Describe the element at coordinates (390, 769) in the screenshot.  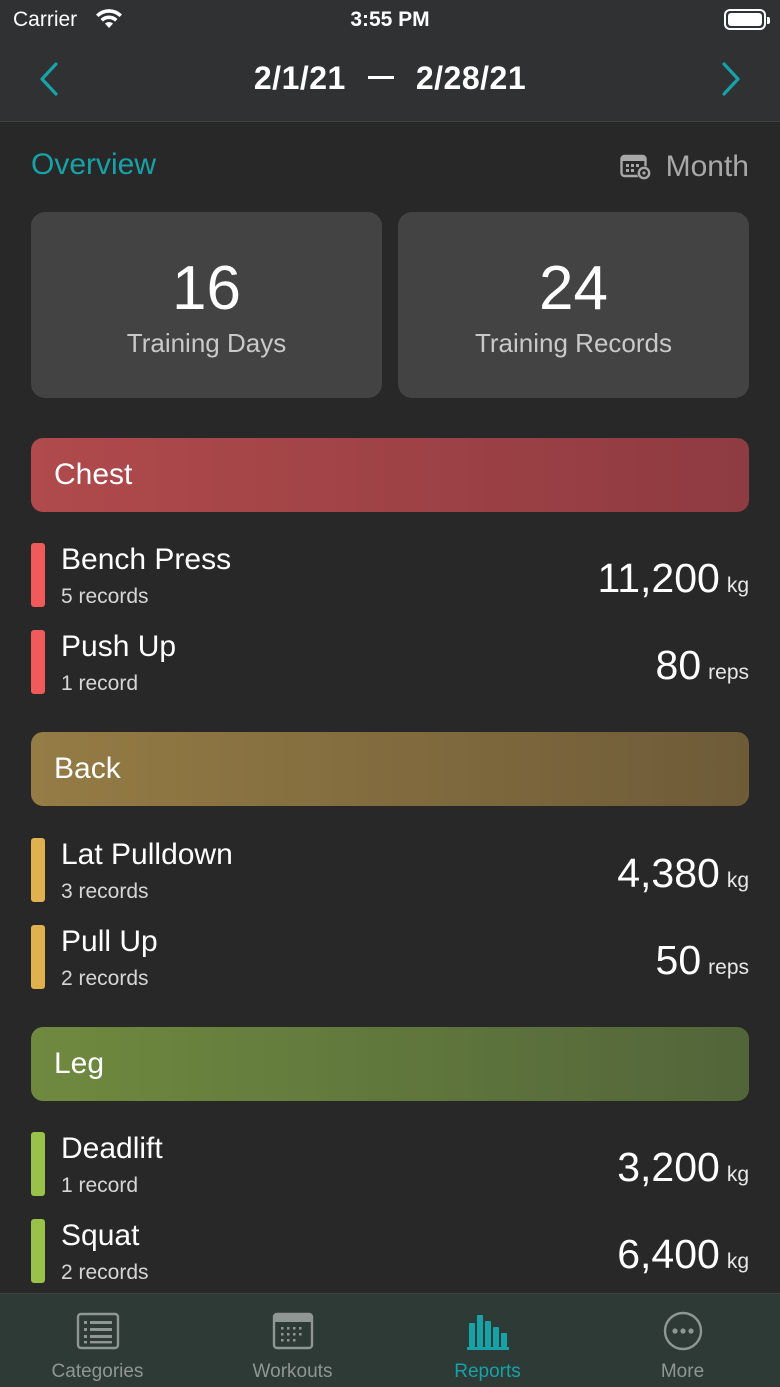
I see `category-header-back: Back` at that location.